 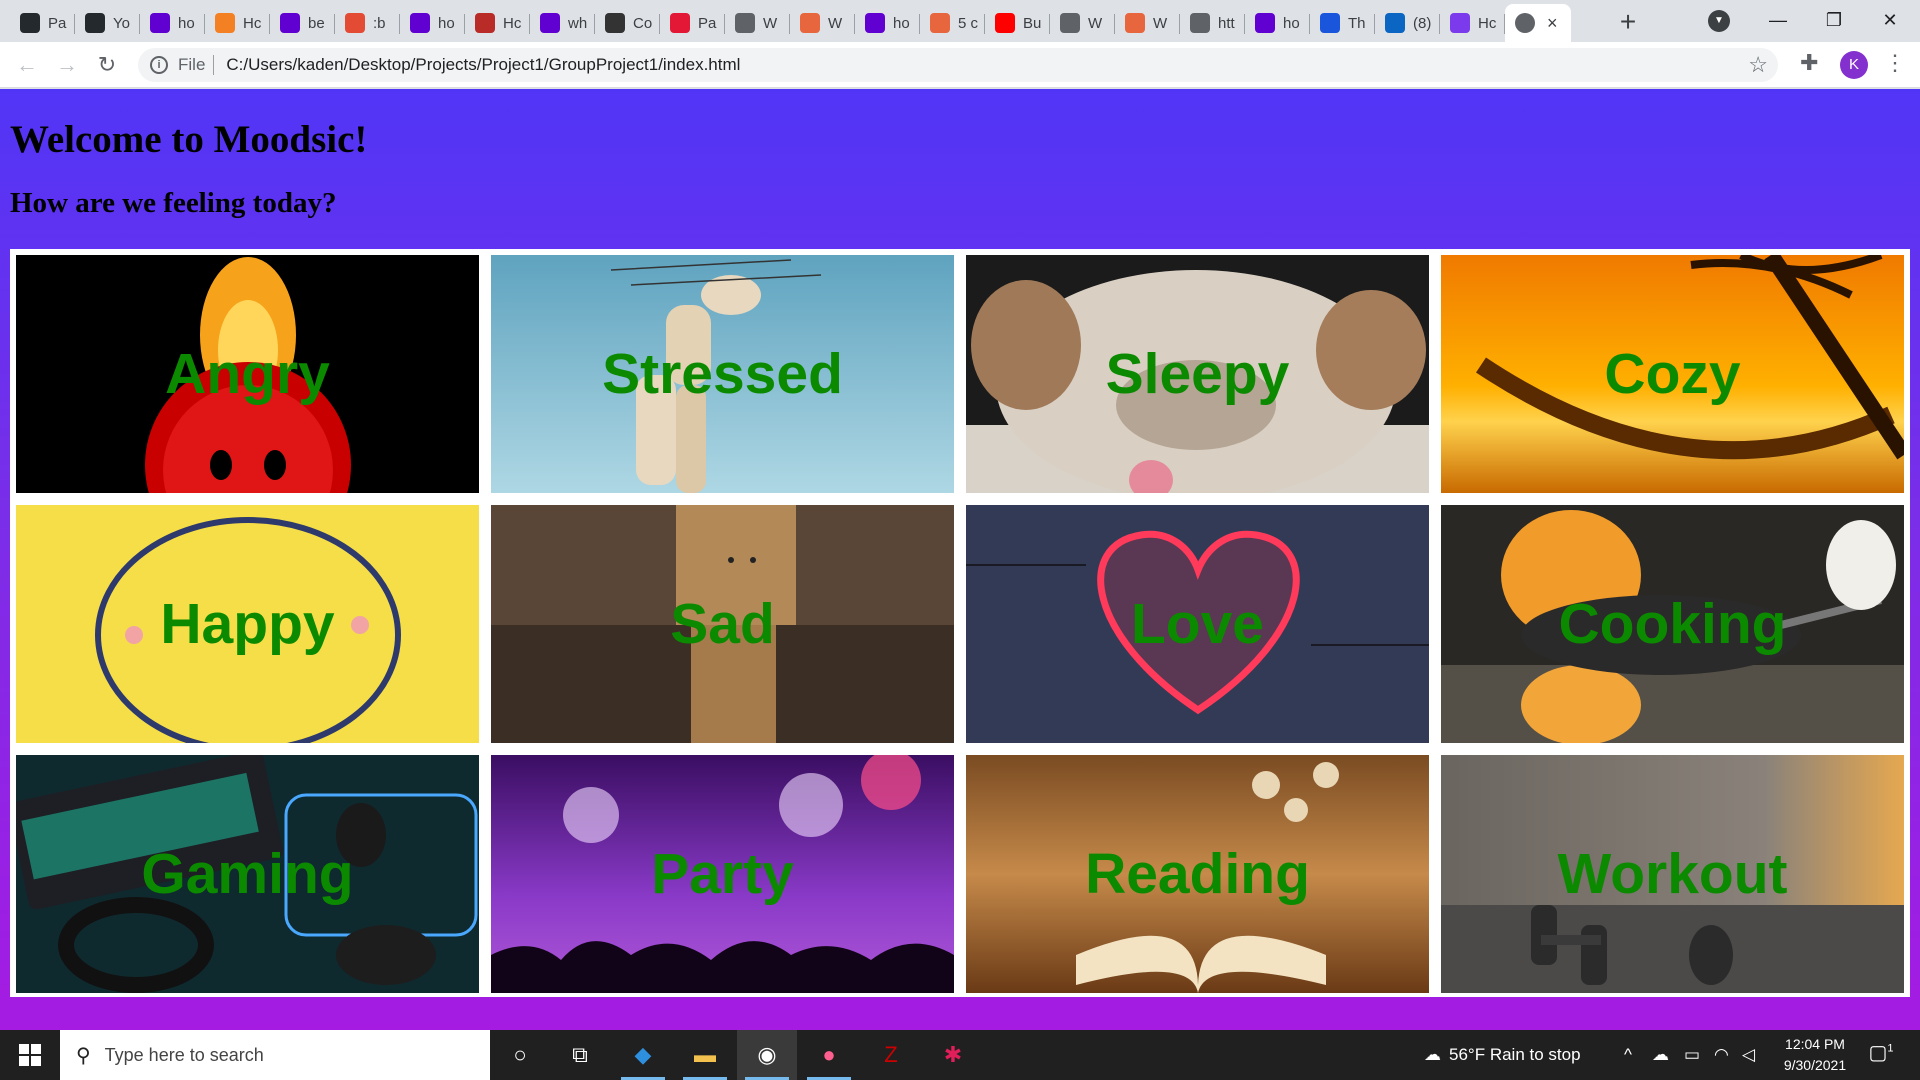 I want to click on browser-menu-icon: ⋮, so click(x=1895, y=63).